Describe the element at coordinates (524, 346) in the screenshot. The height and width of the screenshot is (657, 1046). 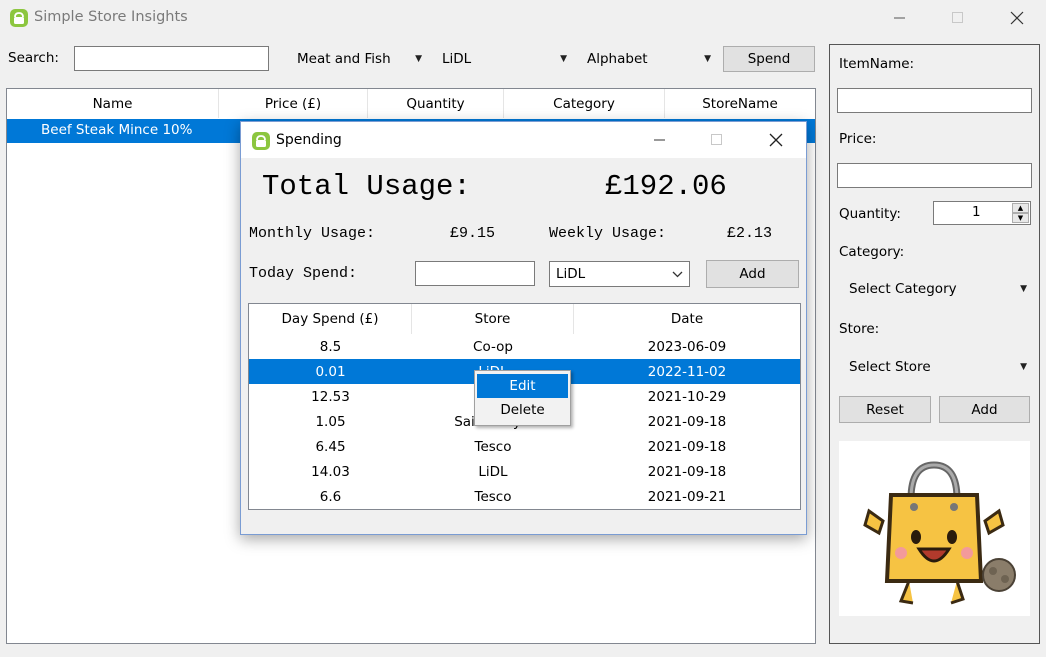
I see `table-row: 8.5 Co-op 2023-06-09` at that location.